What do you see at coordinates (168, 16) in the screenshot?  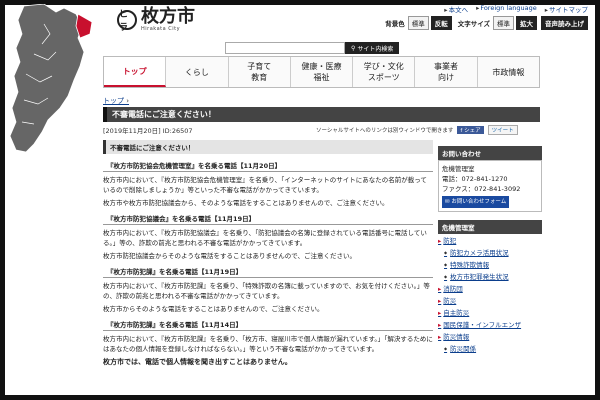 I see `logo-title: 枚方市` at bounding box center [168, 16].